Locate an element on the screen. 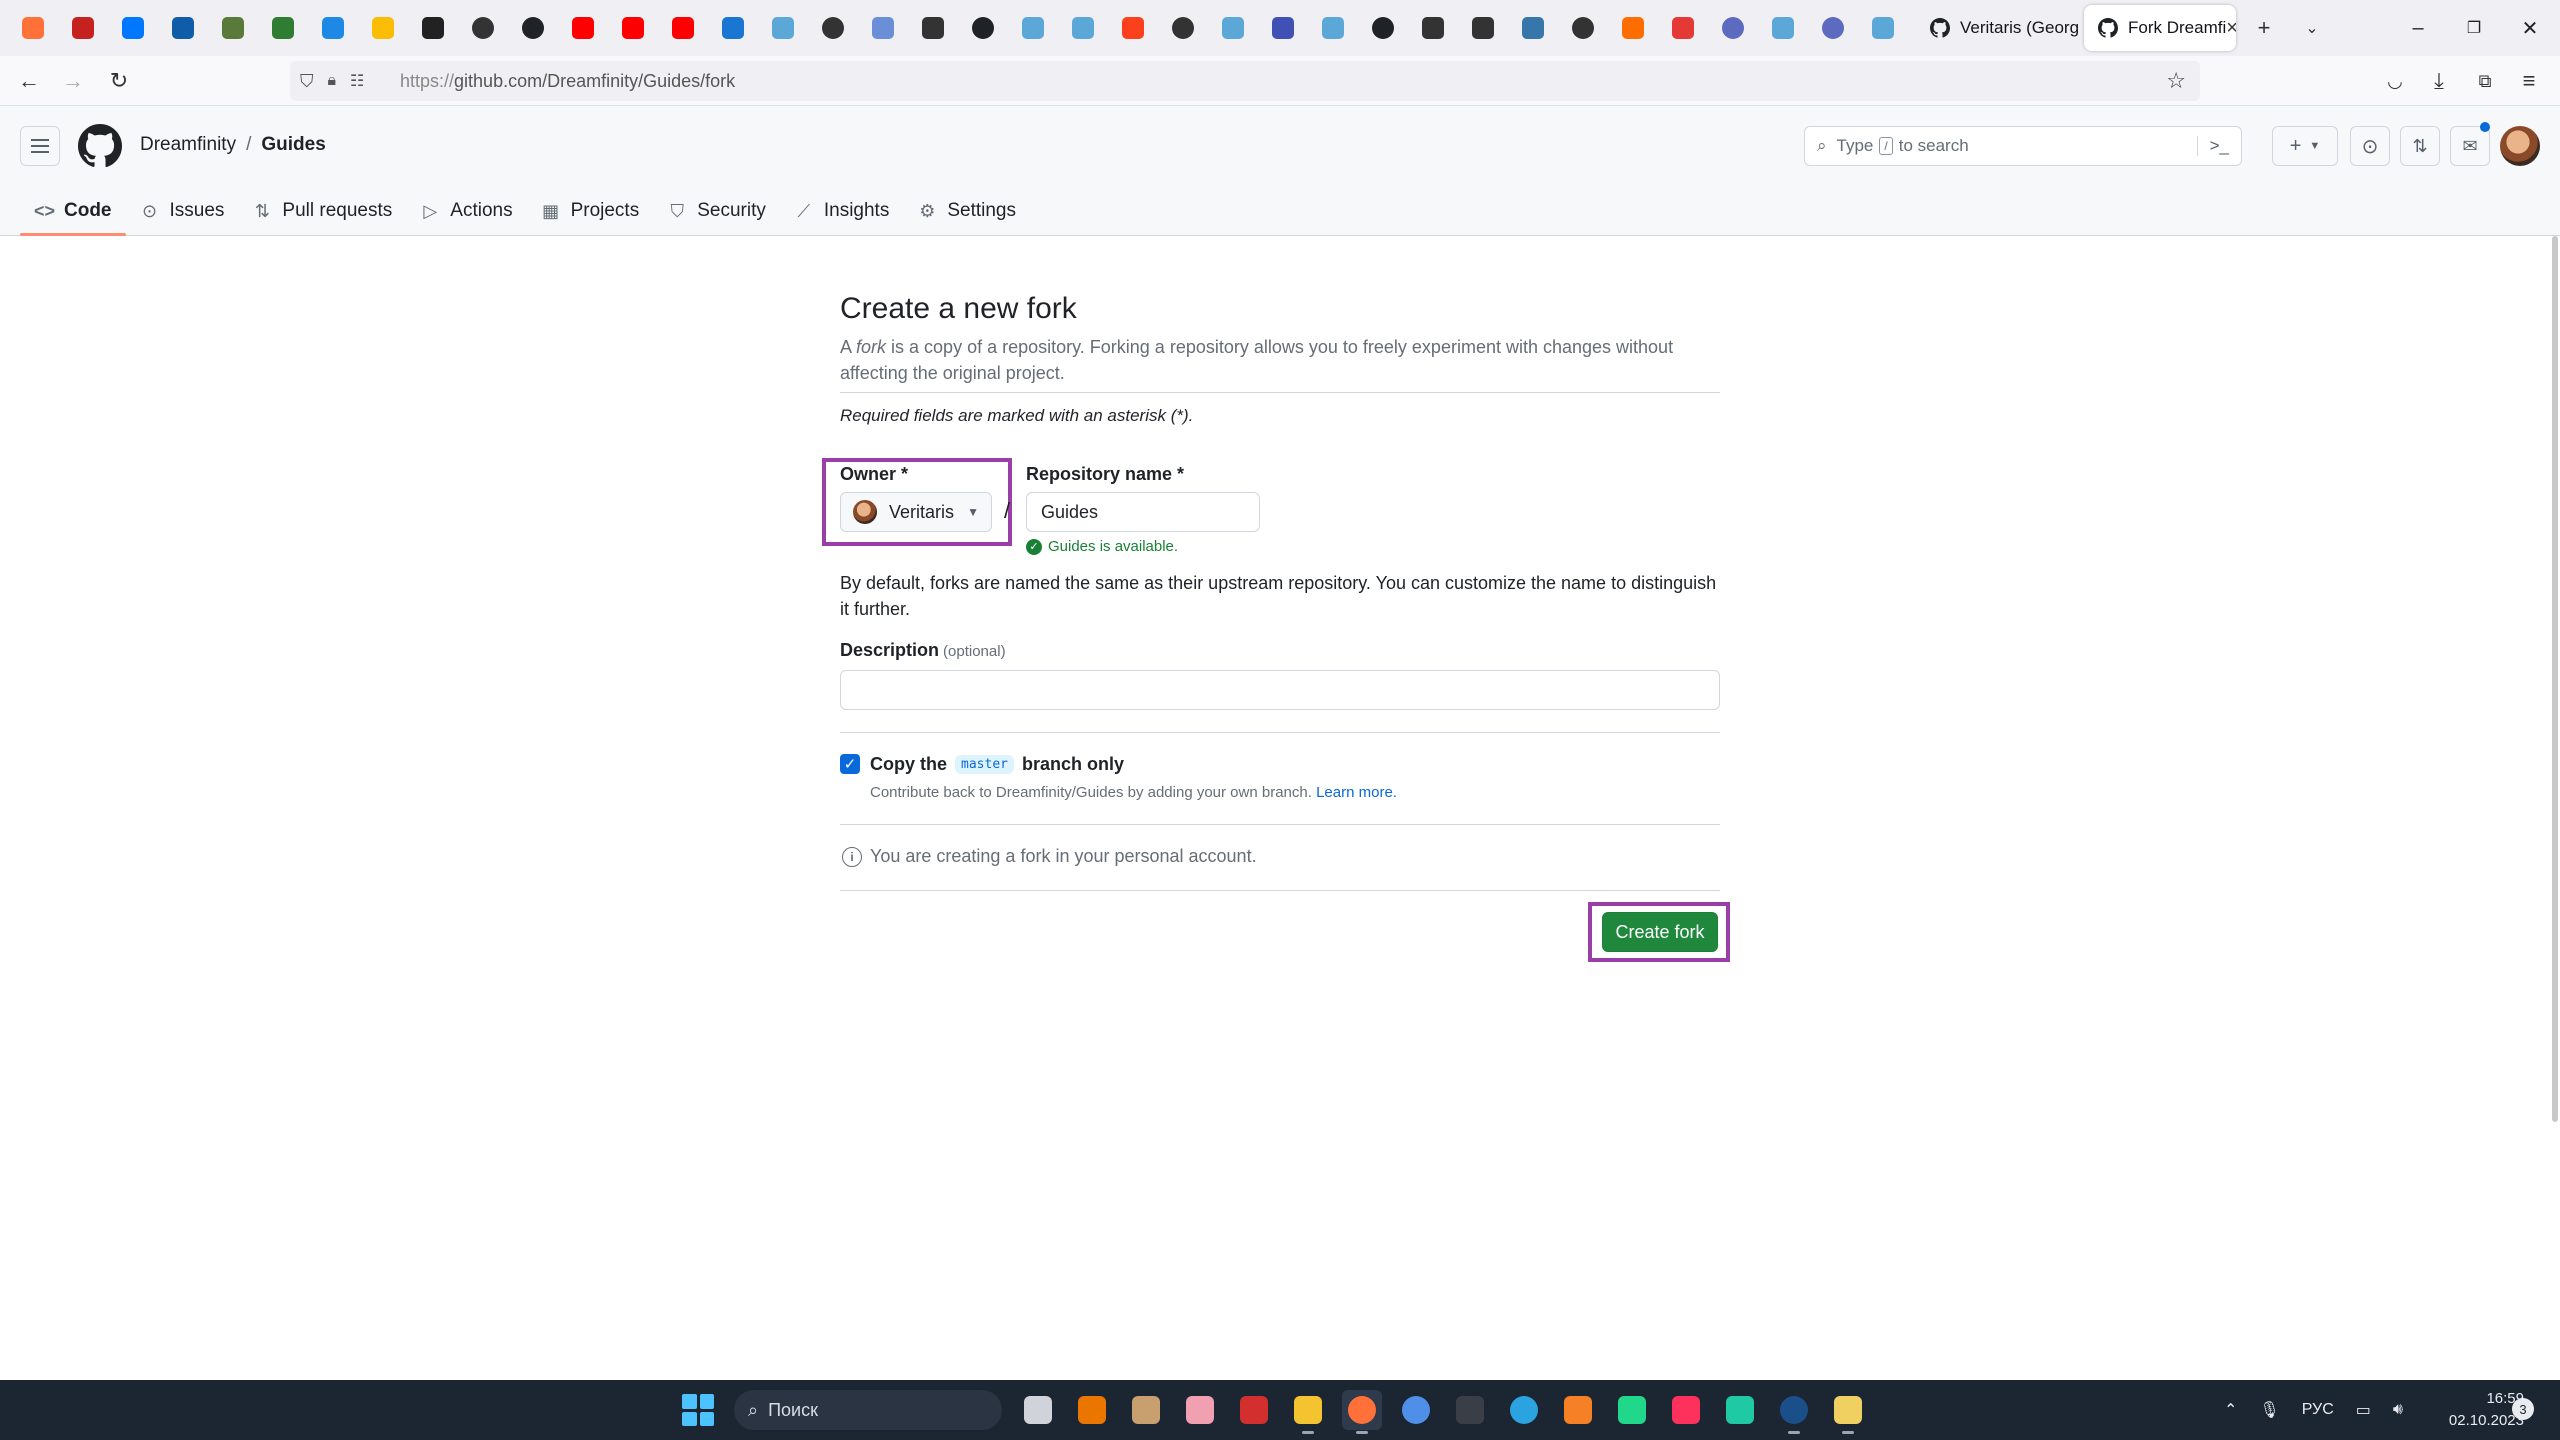 This screenshot has height=1440, width=2560. owner-link: Dreamfinity is located at coordinates (188, 145).